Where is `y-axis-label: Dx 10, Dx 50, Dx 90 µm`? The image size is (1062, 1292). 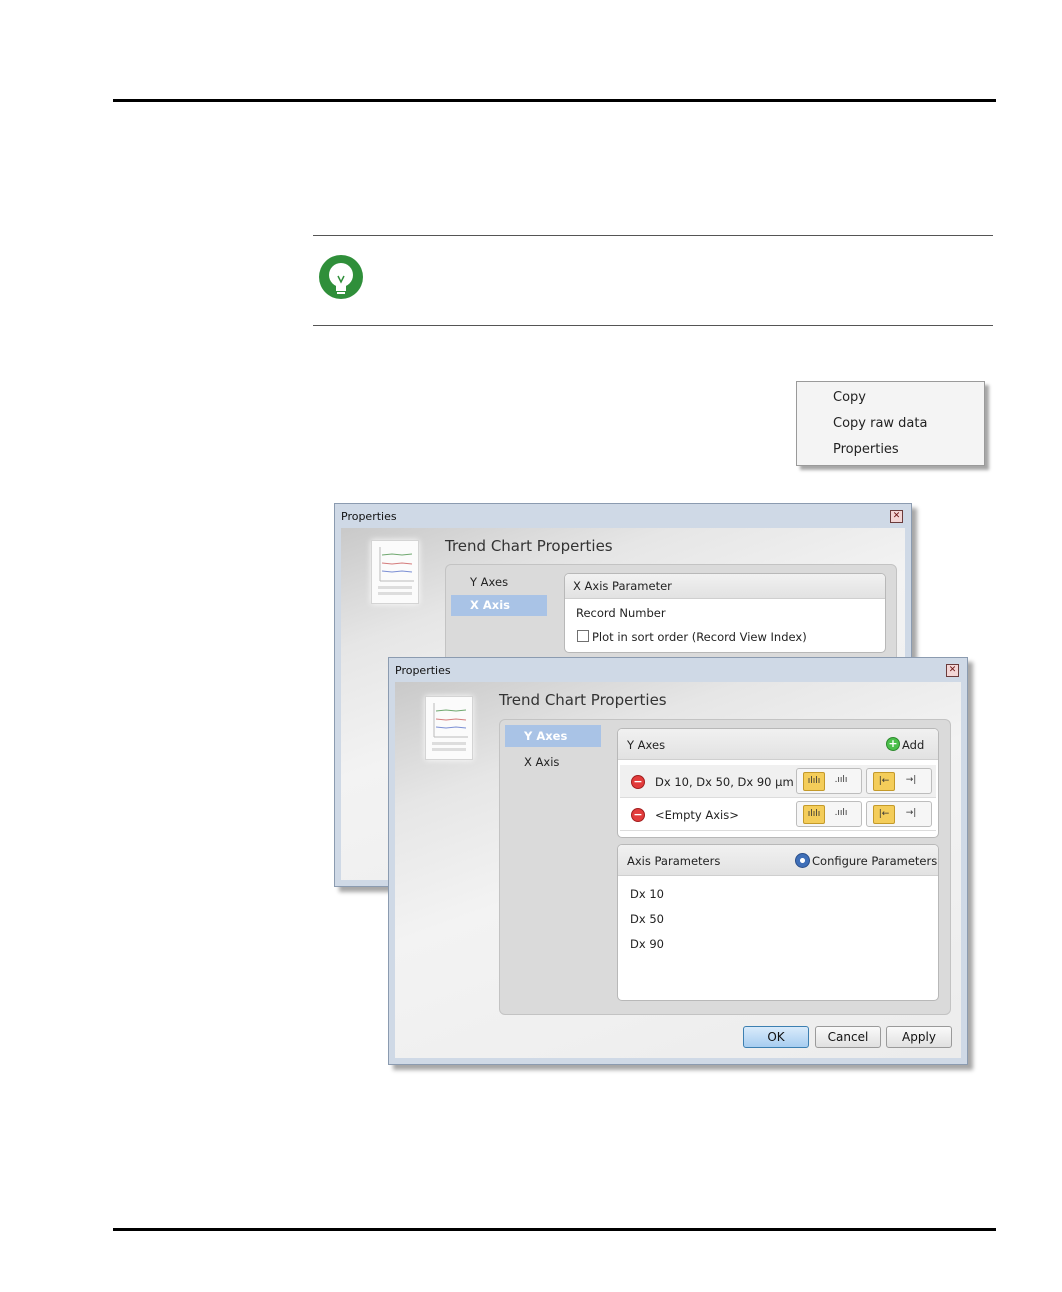 y-axis-label: Dx 10, Dx 50, Dx 90 µm is located at coordinates (724, 782).